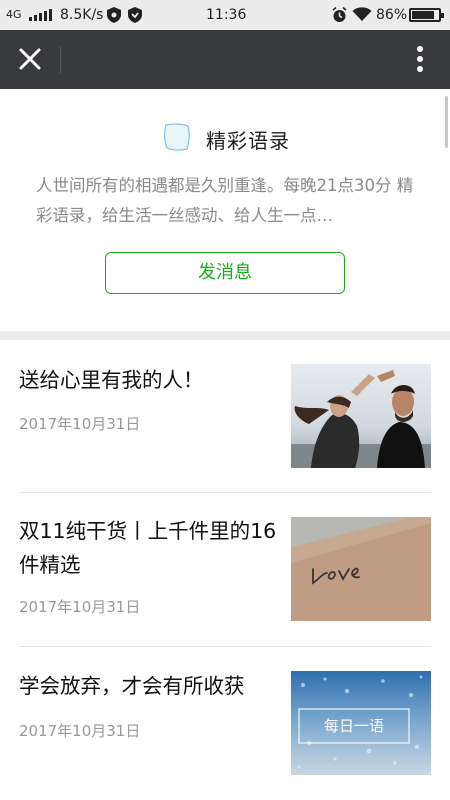 This screenshot has height=800, width=450. Describe the element at coordinates (225, 59) in the screenshot. I see `top-nav-bar` at that location.